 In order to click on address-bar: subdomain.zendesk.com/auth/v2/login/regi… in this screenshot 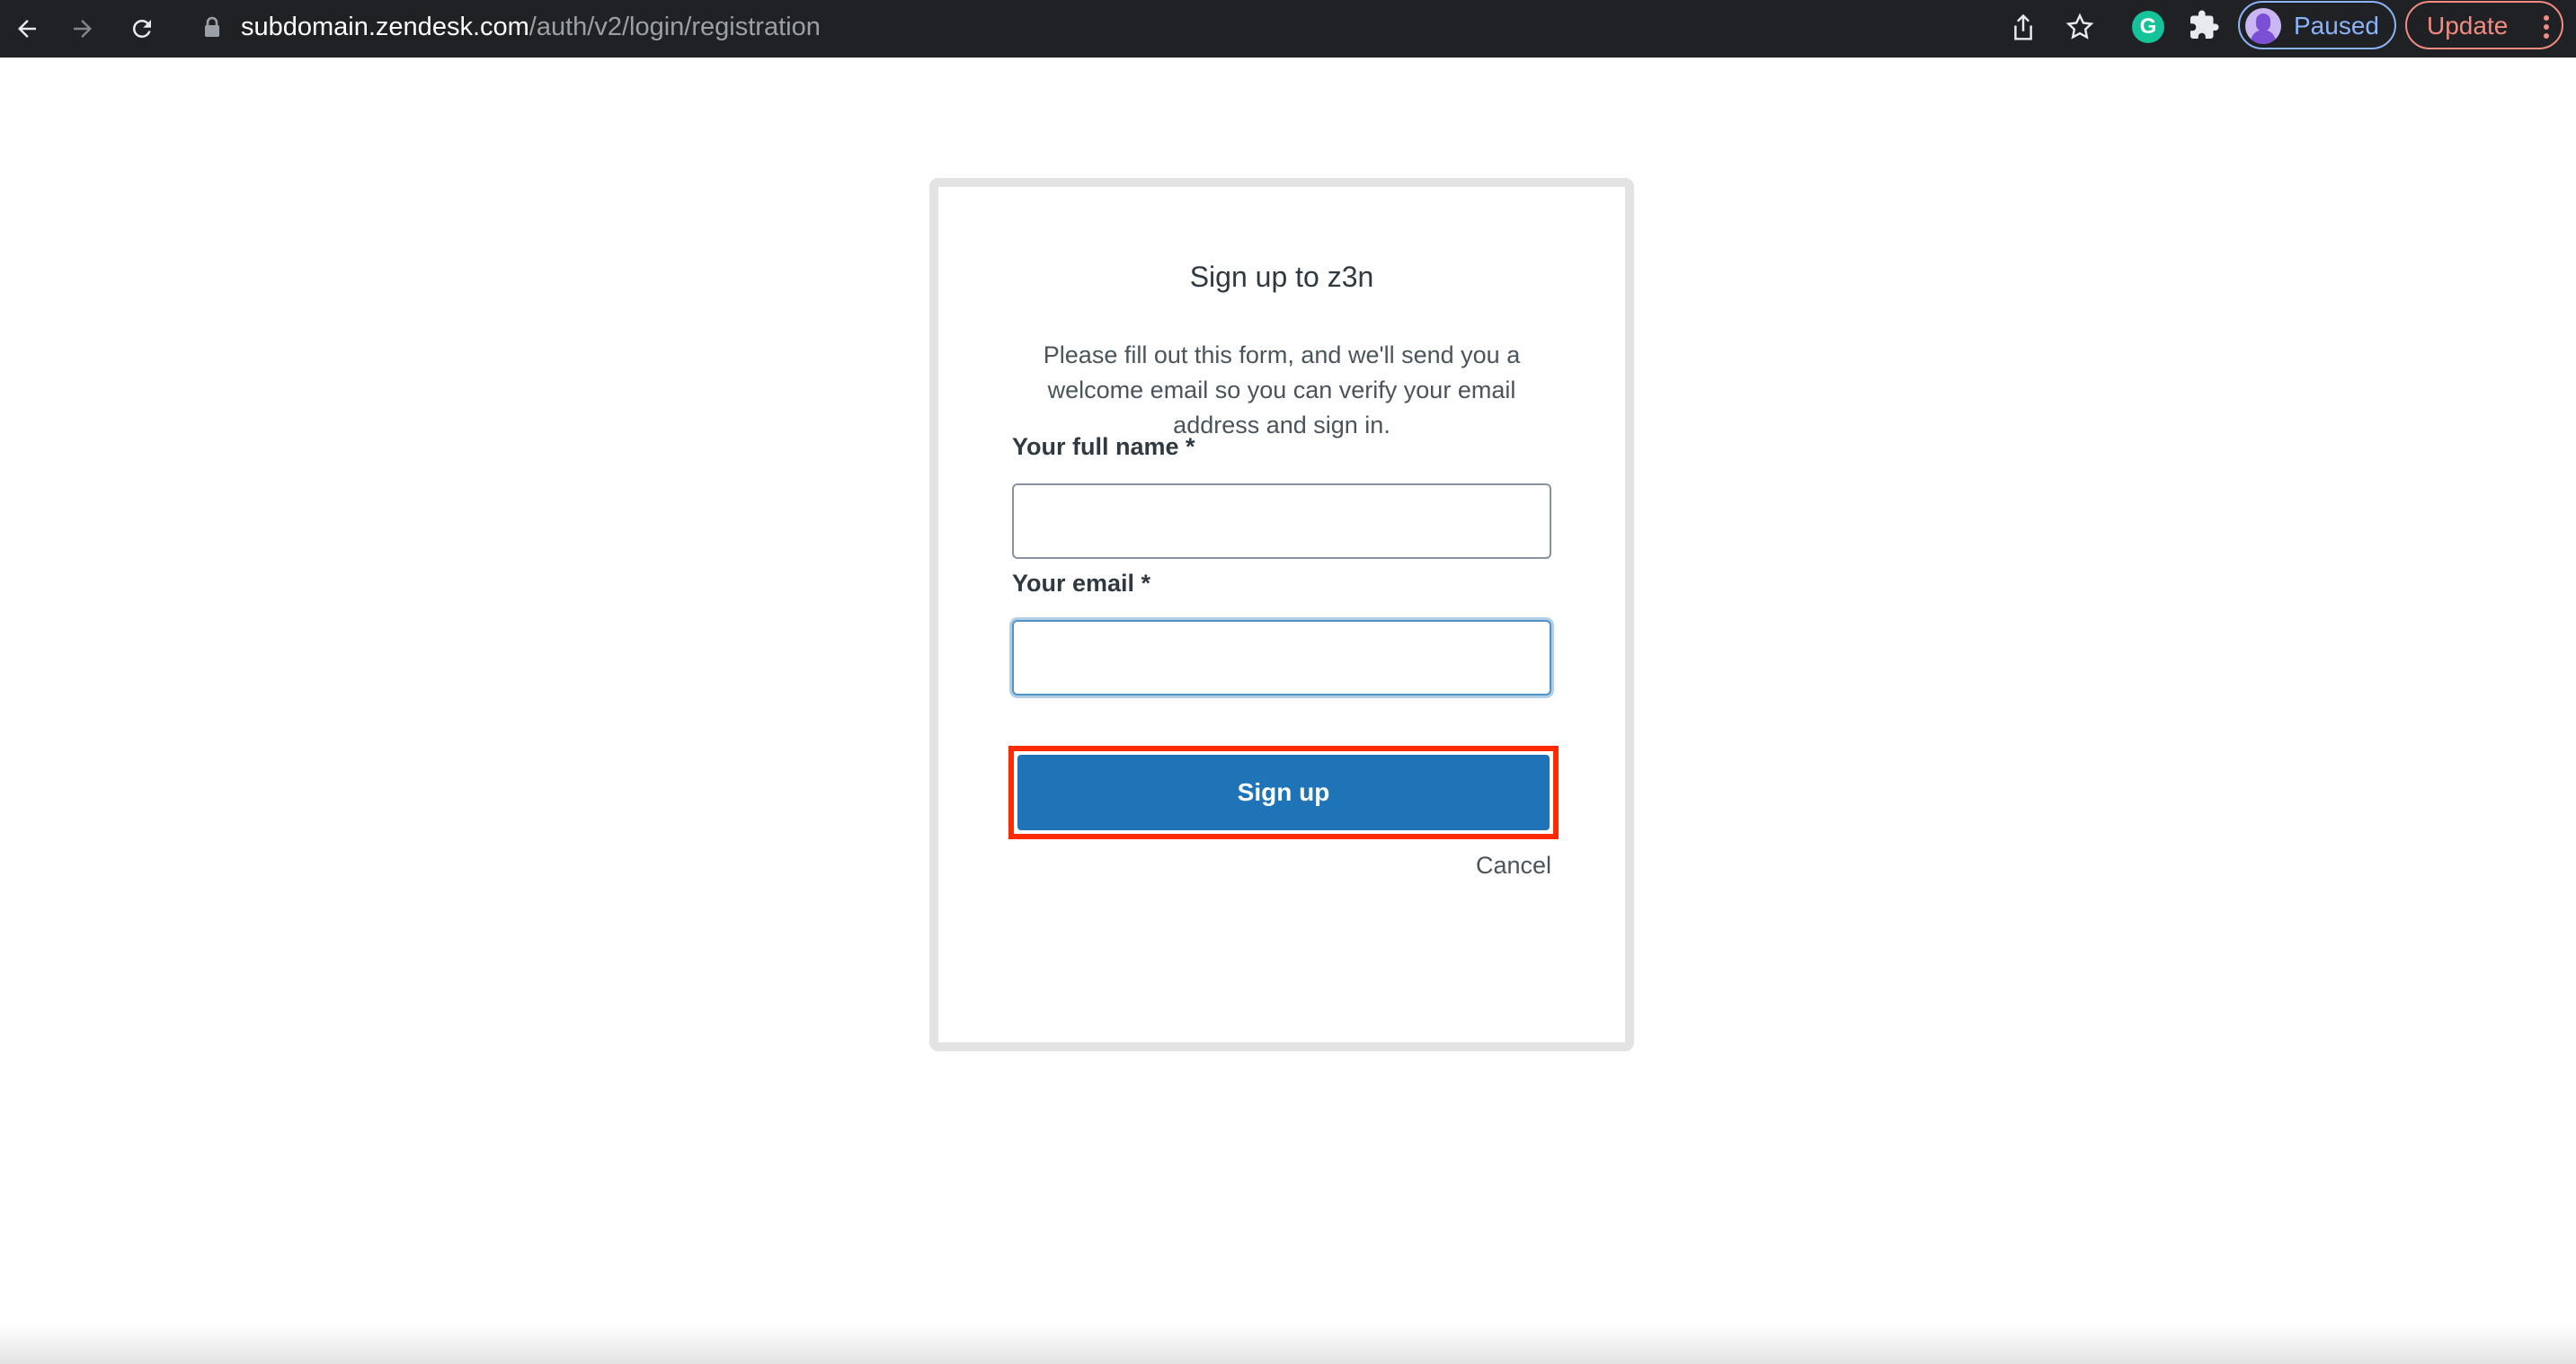, I will do `click(1145, 27)`.